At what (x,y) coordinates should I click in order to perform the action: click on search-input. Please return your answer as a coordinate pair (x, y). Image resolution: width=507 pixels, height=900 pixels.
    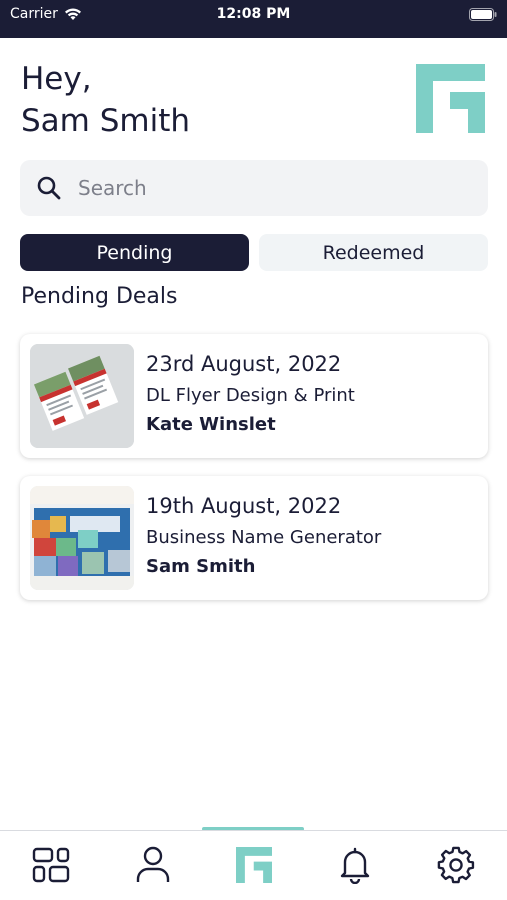
    Looking at the image, I should click on (268, 188).